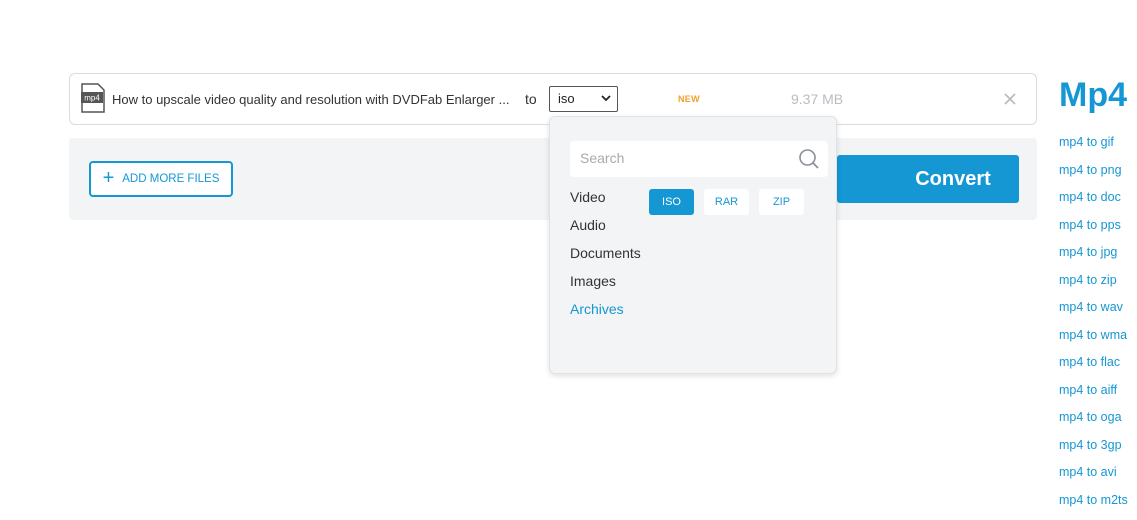 Image resolution: width=1137 pixels, height=520 pixels. I want to click on format-zip-button: ZIP, so click(781, 202).